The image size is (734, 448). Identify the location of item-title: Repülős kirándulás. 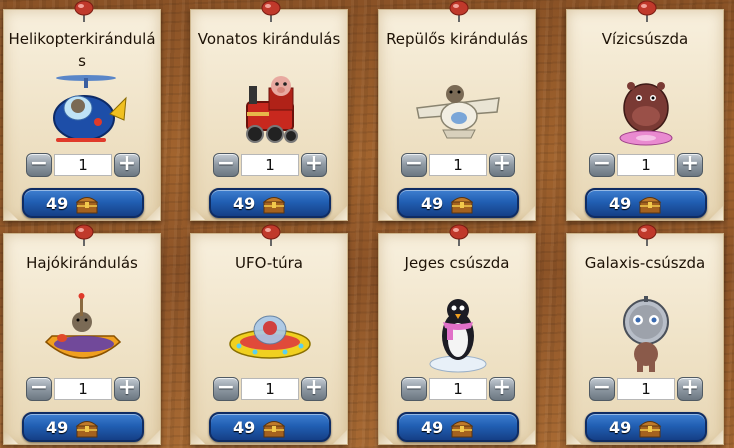
(457, 39).